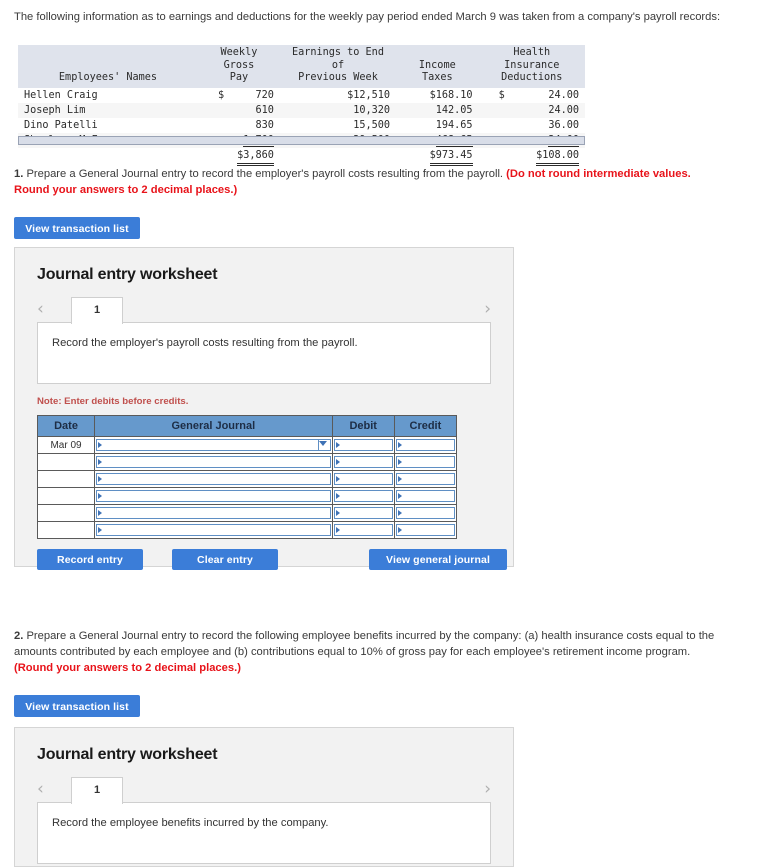  I want to click on view-transaction-list-button-1: View transaction list, so click(77, 228).